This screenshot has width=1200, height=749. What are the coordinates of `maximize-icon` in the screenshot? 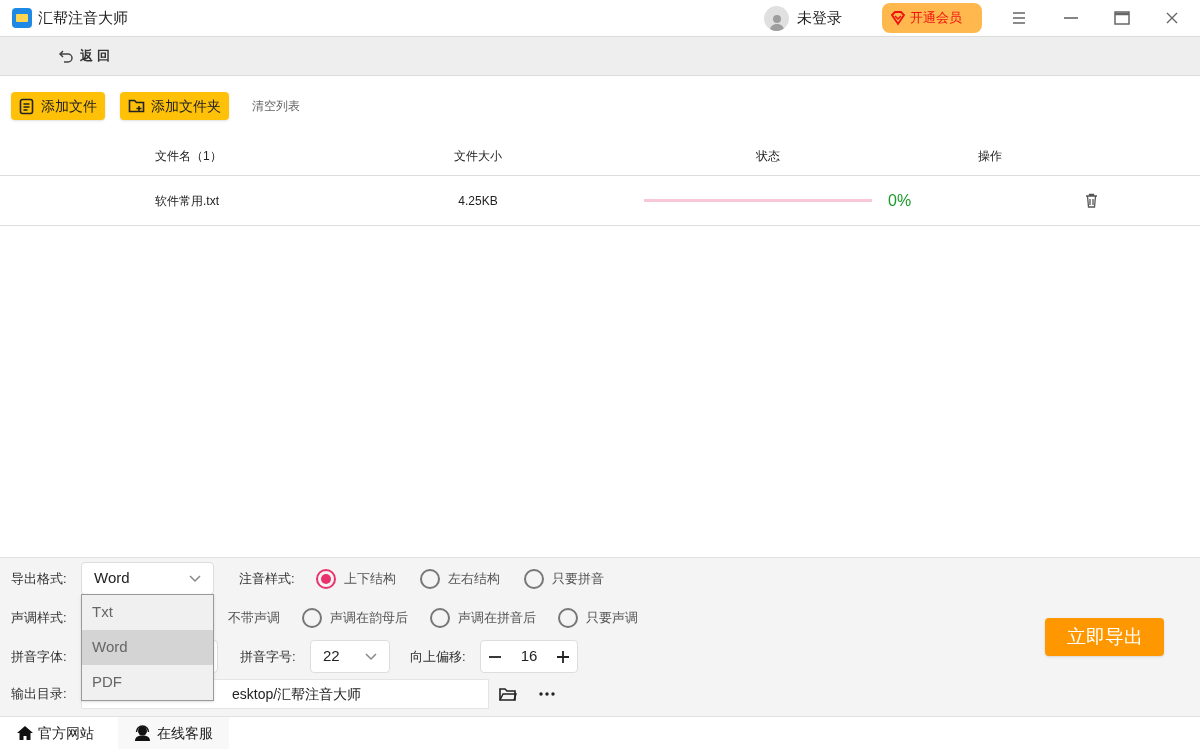 It's located at (1122, 18).